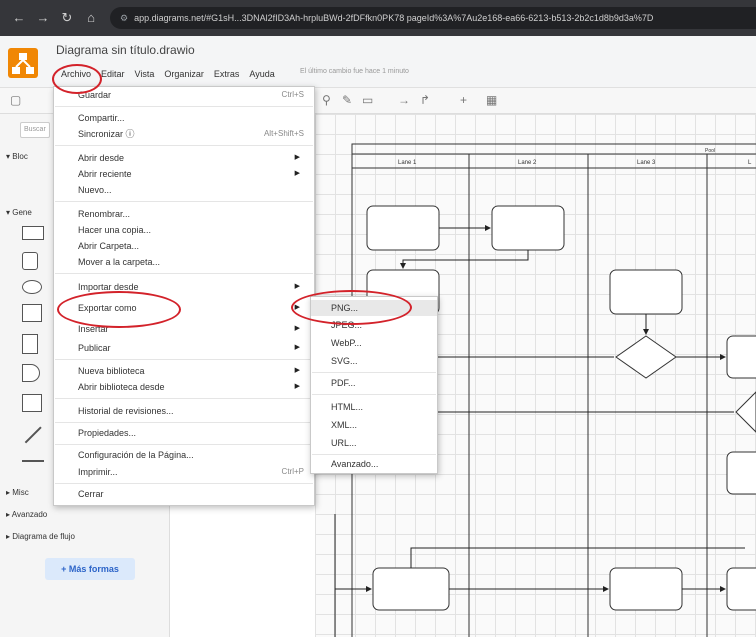 The width and height of the screenshot is (756, 637). I want to click on menu-item-nueva-biblioteca: Nueva biblioteca ▶, so click(184, 371).